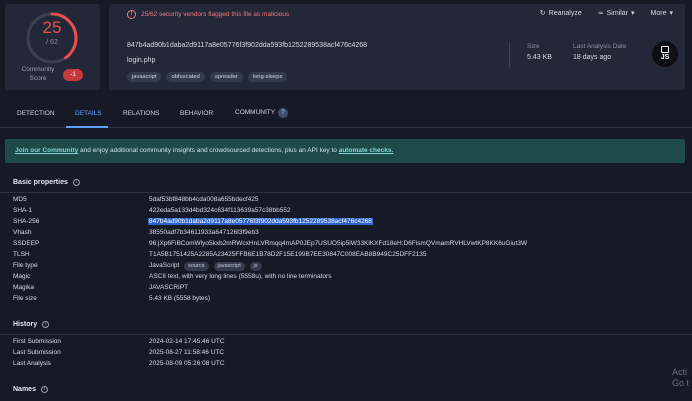 The image size is (692, 401). What do you see at coordinates (179, 298) in the screenshot?
I see `property-value: 5.43 KB (5558 bytes)` at bounding box center [179, 298].